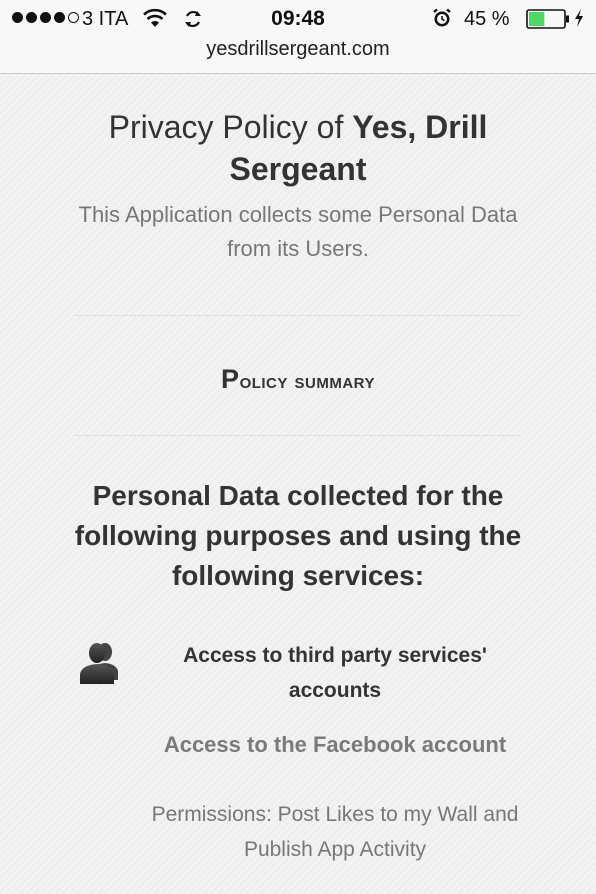 This screenshot has height=894, width=596. I want to click on policy-summary-rest: olicy summary, so click(307, 380).